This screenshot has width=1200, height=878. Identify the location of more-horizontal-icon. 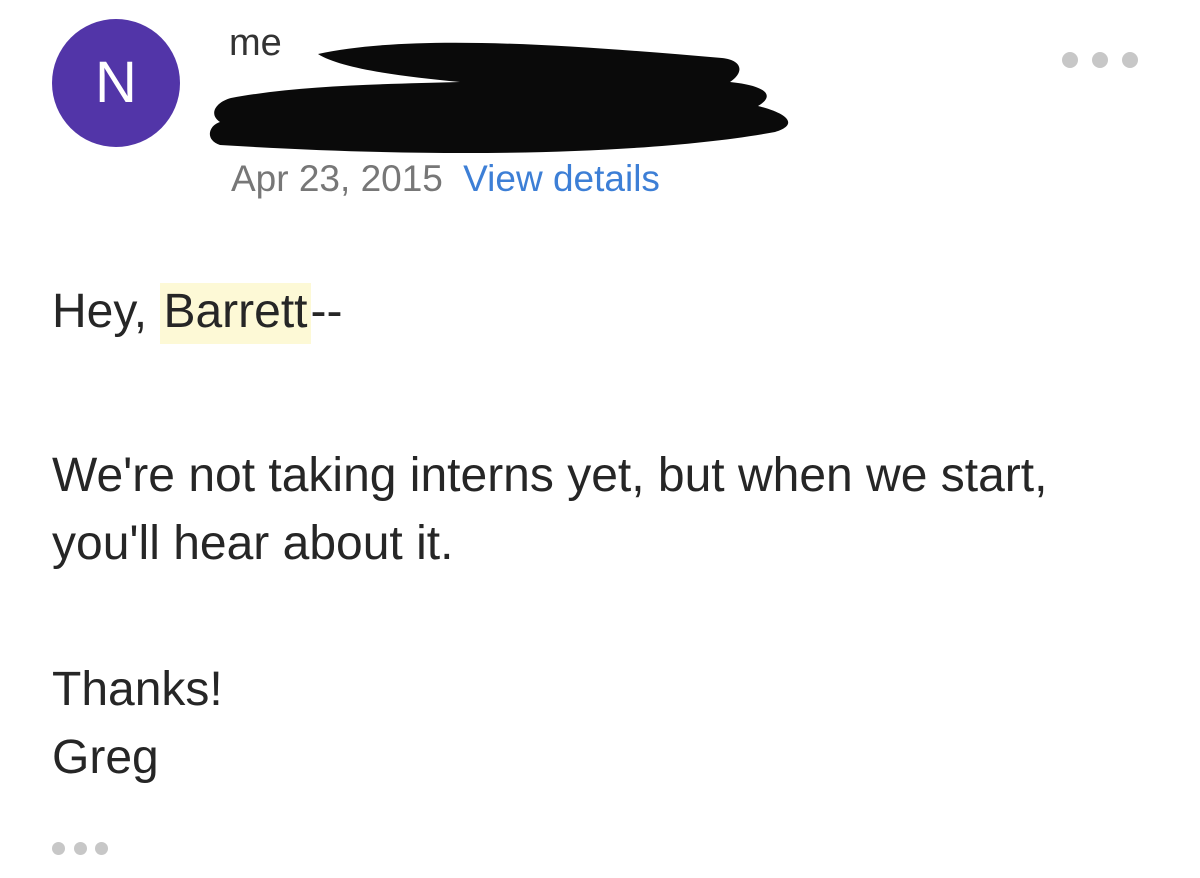
(1100, 60).